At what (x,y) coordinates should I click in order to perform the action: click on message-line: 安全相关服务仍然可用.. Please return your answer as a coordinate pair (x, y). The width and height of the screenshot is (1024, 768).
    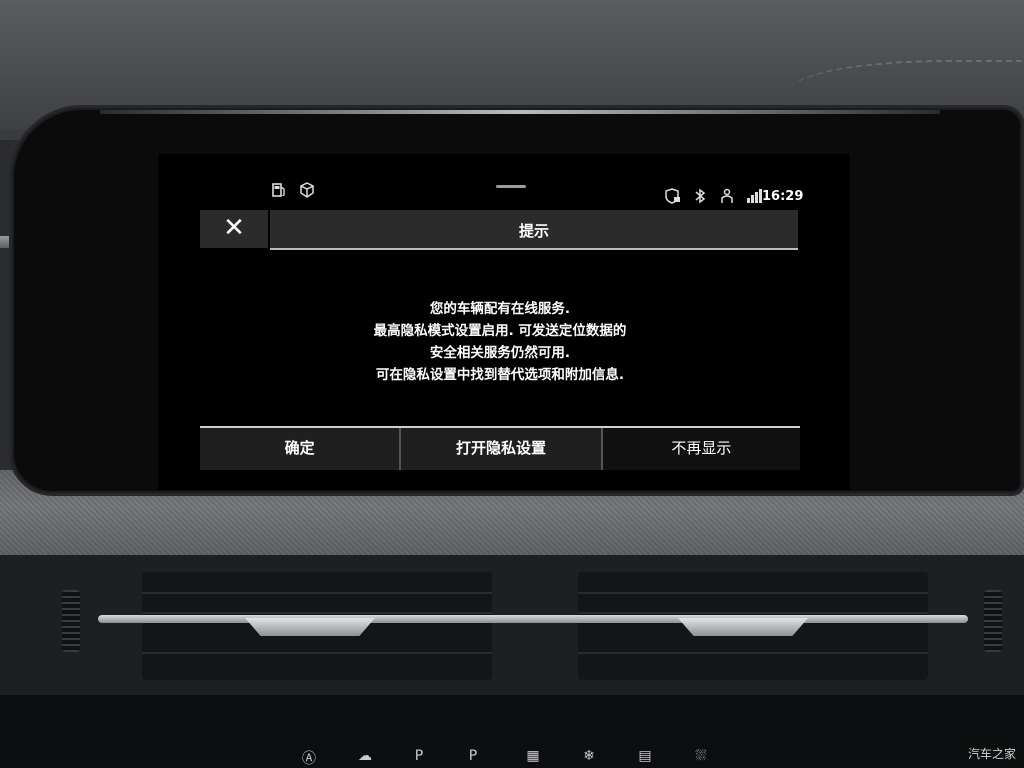
    Looking at the image, I should click on (500, 353).